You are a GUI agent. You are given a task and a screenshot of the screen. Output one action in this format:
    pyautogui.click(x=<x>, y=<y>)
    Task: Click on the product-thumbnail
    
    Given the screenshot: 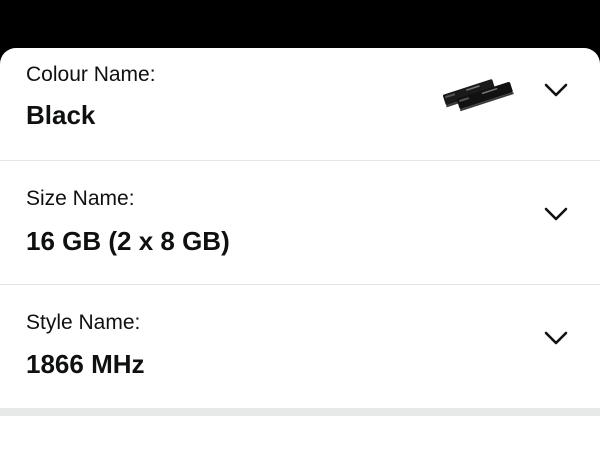 What is the action you would take?
    pyautogui.click(x=478, y=95)
    